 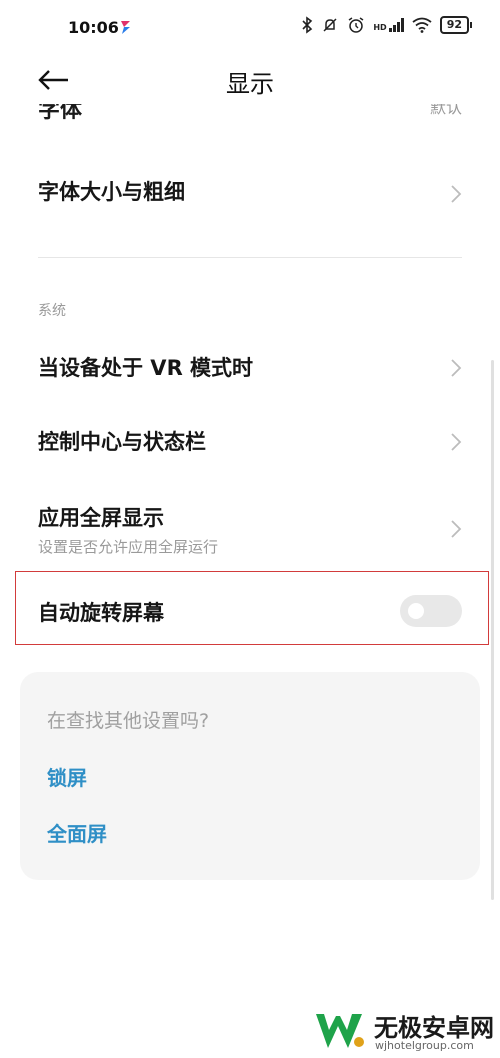 What do you see at coordinates (146, 368) in the screenshot?
I see `vr-mode-row-label: 当设备处于 VR 模式时` at bounding box center [146, 368].